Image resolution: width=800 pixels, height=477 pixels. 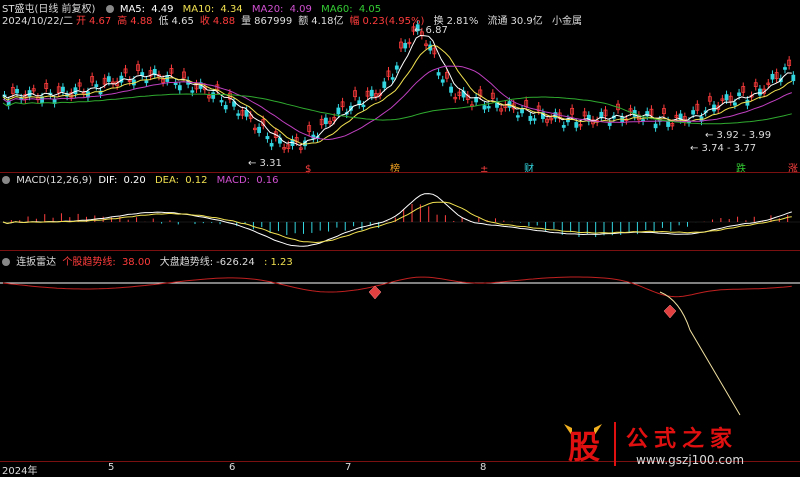 I want to click on ma60-line, so click(x=397, y=109).